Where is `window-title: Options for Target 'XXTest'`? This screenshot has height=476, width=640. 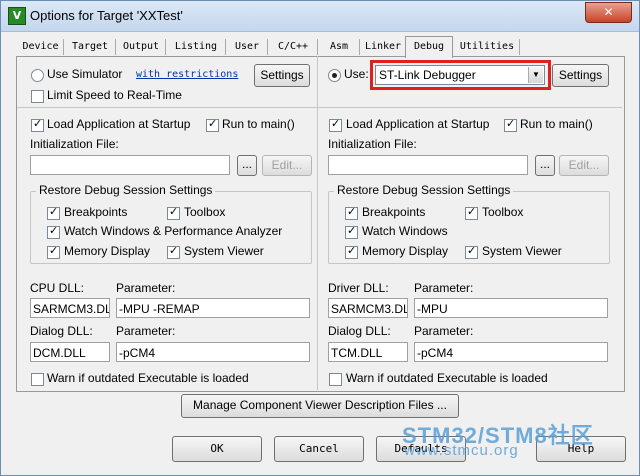 window-title: Options for Target 'XXTest' is located at coordinates (106, 15).